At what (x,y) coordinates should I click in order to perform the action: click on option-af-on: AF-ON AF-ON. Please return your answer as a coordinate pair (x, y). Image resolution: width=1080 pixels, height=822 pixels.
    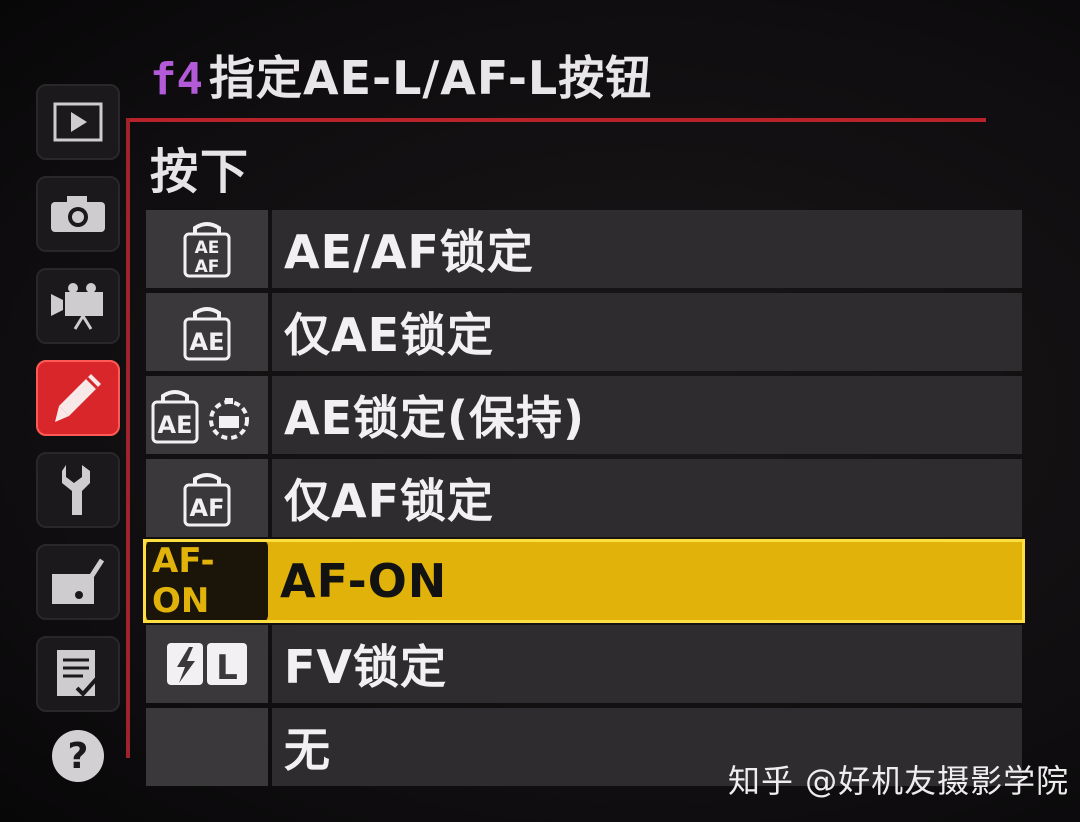
    Looking at the image, I should click on (584, 581).